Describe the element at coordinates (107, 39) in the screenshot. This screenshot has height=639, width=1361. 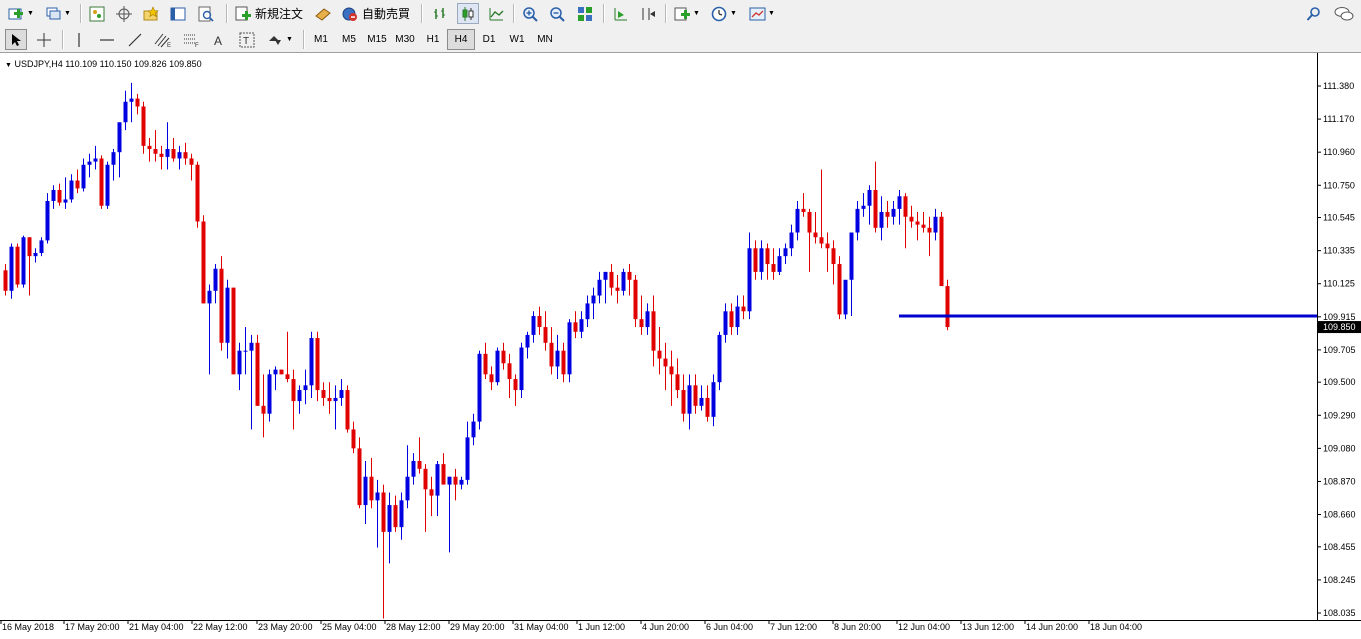
I see `horizontal-line-tool-button` at that location.